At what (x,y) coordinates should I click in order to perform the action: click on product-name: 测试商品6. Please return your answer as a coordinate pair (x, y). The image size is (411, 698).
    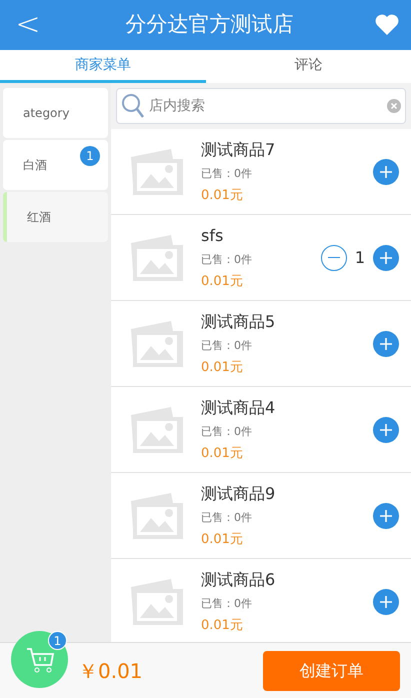
    Looking at the image, I should click on (238, 579).